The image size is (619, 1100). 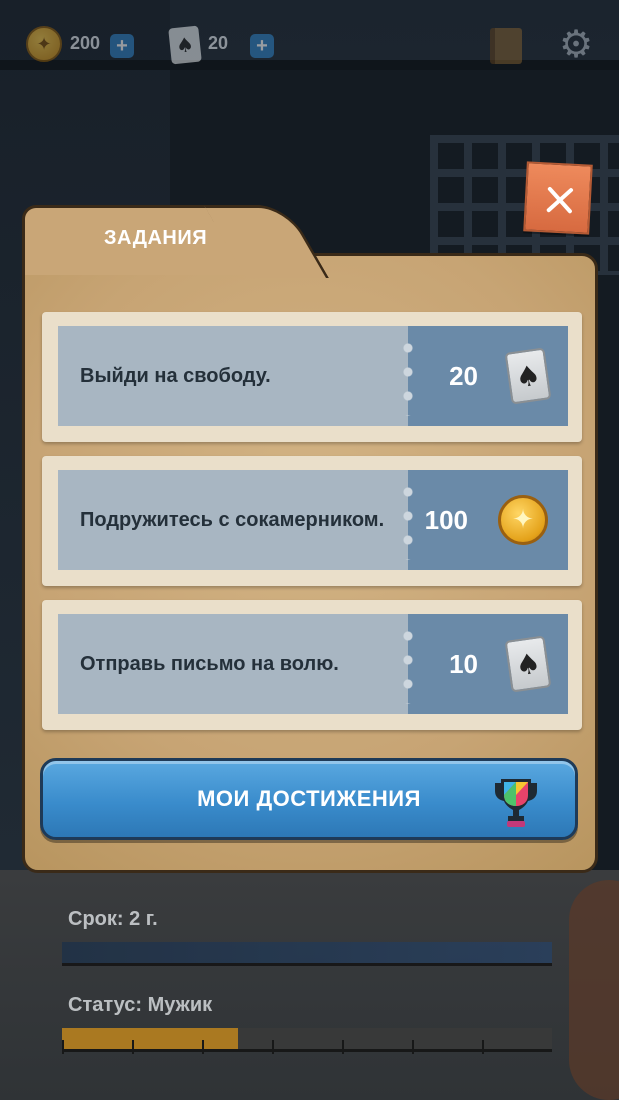 I want to click on task-item: Подружитесь с сокамерником. 100 ✦, so click(x=312, y=521).